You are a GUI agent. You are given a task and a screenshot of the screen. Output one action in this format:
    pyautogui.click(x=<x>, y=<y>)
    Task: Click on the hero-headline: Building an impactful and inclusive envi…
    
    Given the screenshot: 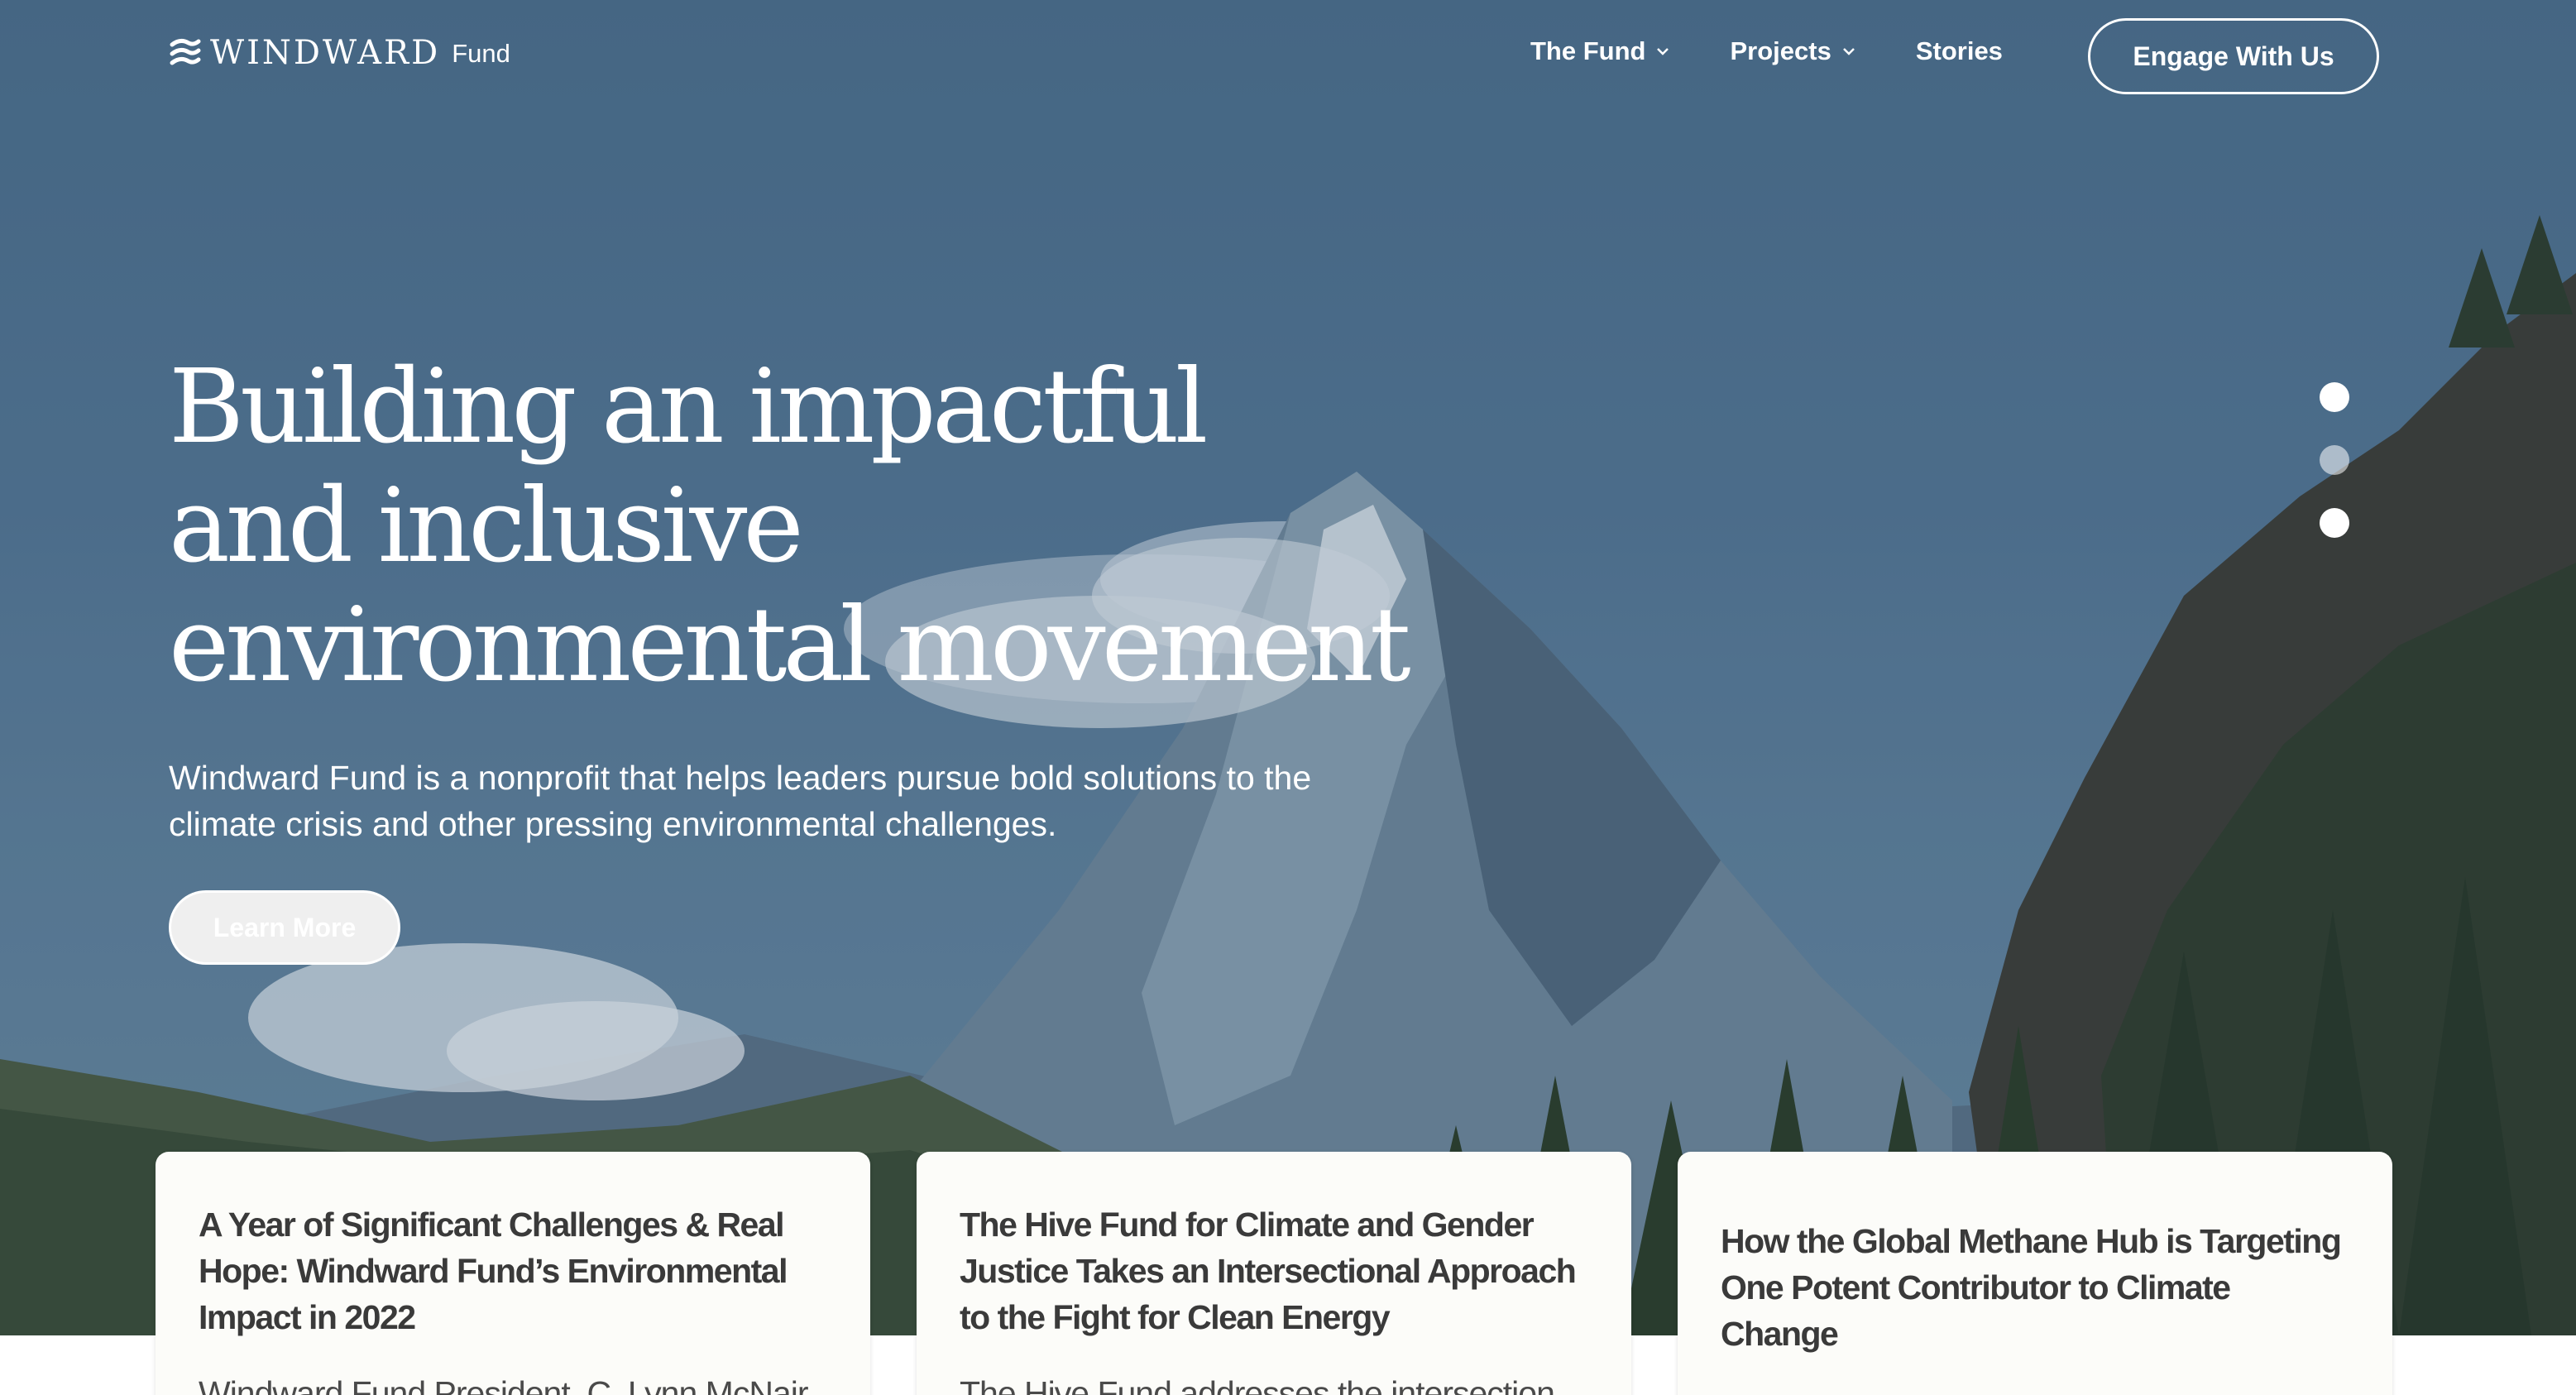 What is the action you would take?
    pyautogui.click(x=790, y=526)
    